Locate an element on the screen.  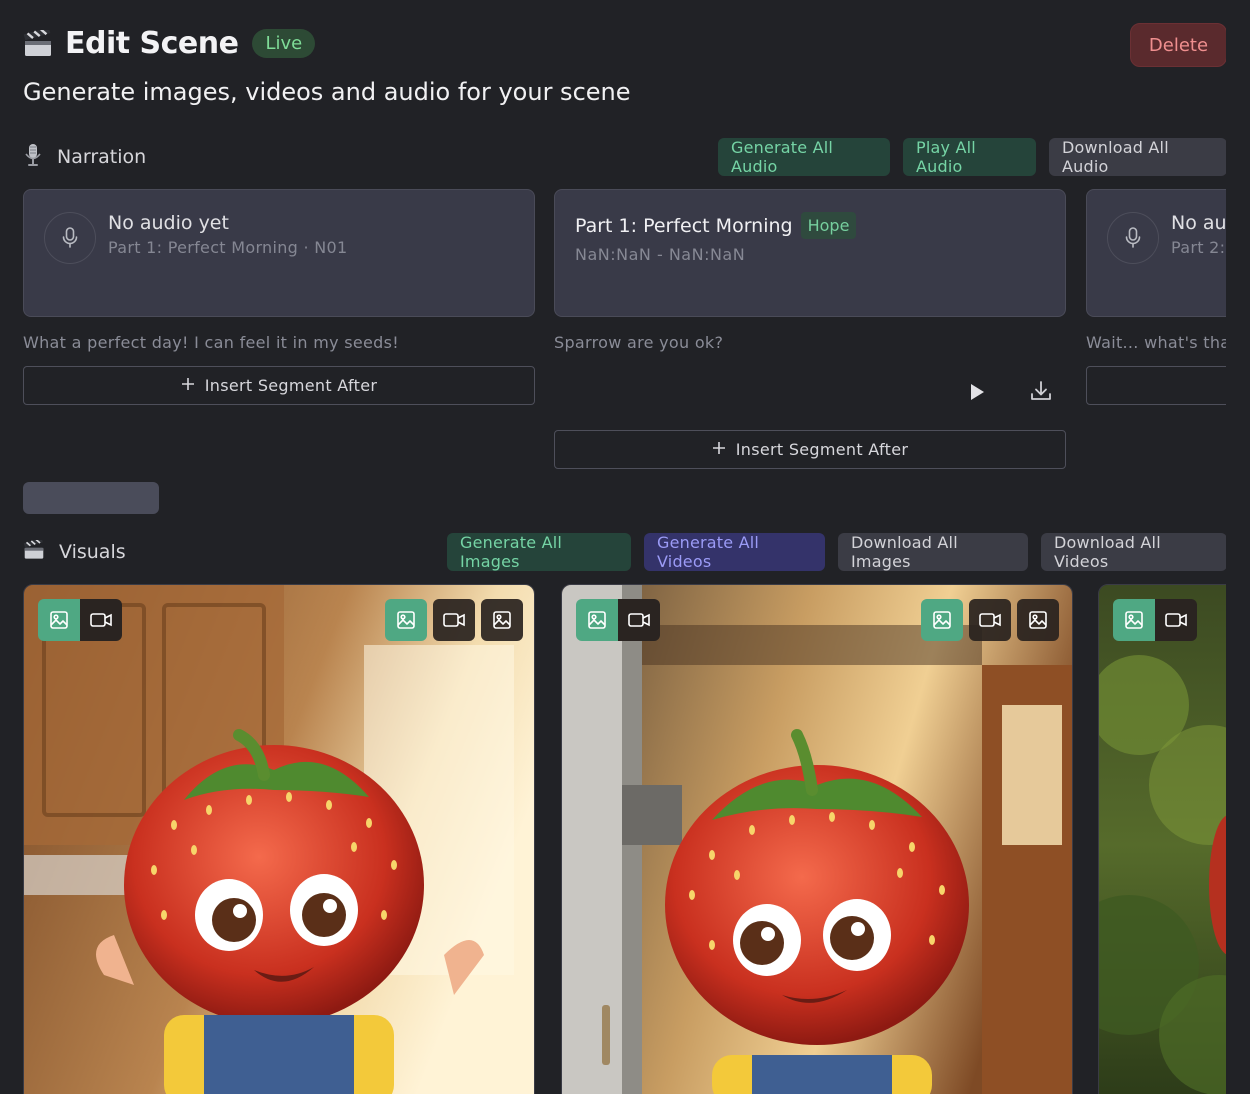
voice-badge: Hope is located at coordinates (828, 225).